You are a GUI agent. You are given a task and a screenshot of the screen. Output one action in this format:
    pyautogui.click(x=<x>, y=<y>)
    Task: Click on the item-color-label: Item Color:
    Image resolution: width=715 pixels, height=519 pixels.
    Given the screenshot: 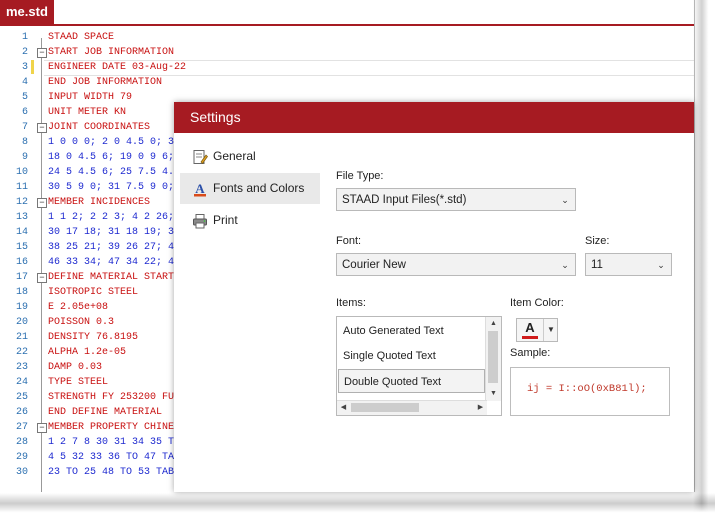 What is the action you would take?
    pyautogui.click(x=537, y=303)
    